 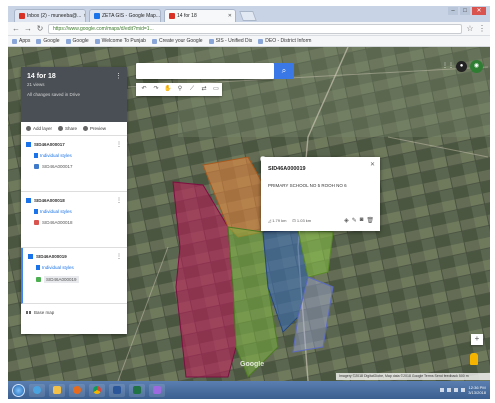 What do you see at coordinates (482, 28) in the screenshot?
I see `menu-dots-icon: ⋮` at bounding box center [482, 28].